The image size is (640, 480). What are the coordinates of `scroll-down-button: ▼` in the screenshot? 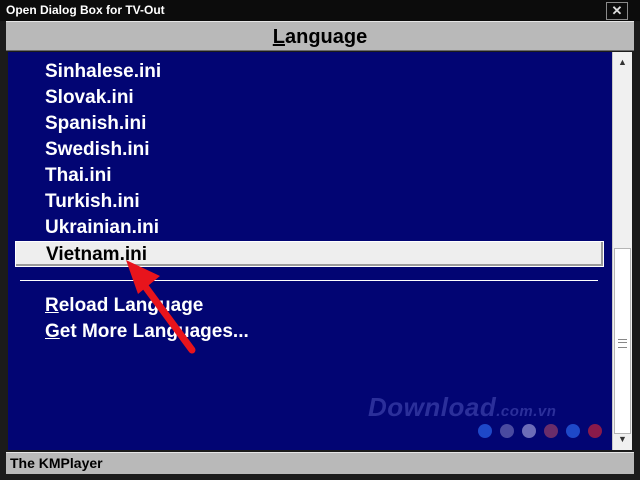 It's located at (622, 439).